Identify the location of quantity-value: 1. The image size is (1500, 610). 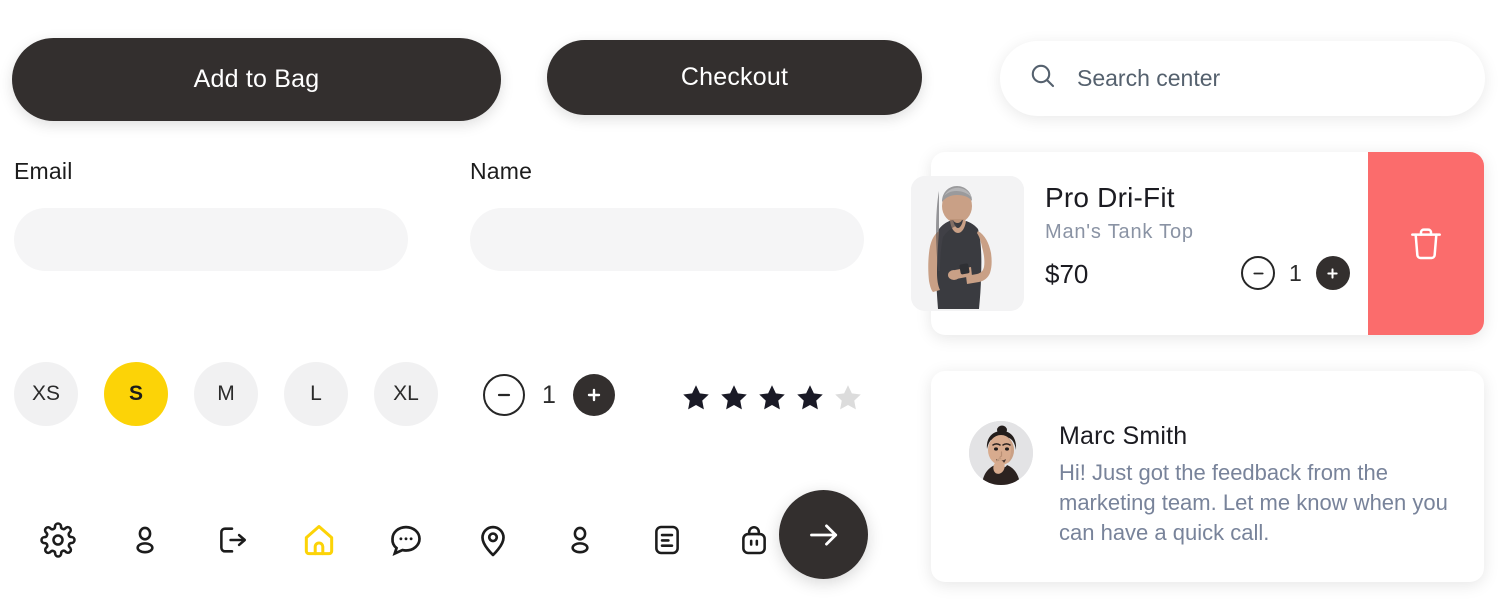
(549, 394).